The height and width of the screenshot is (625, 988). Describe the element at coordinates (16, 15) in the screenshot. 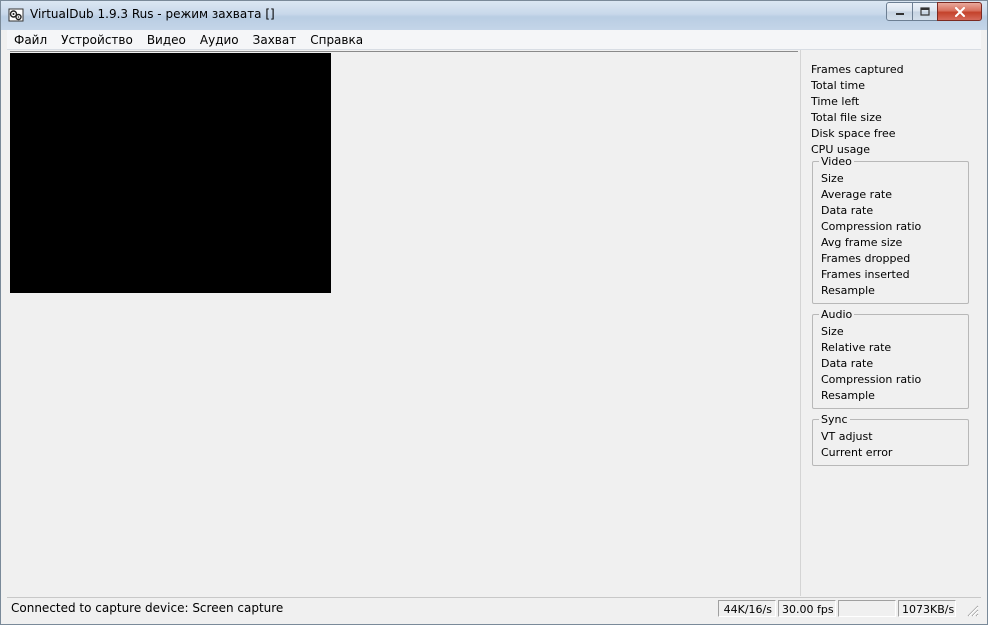

I see `film-gears-icon` at that location.